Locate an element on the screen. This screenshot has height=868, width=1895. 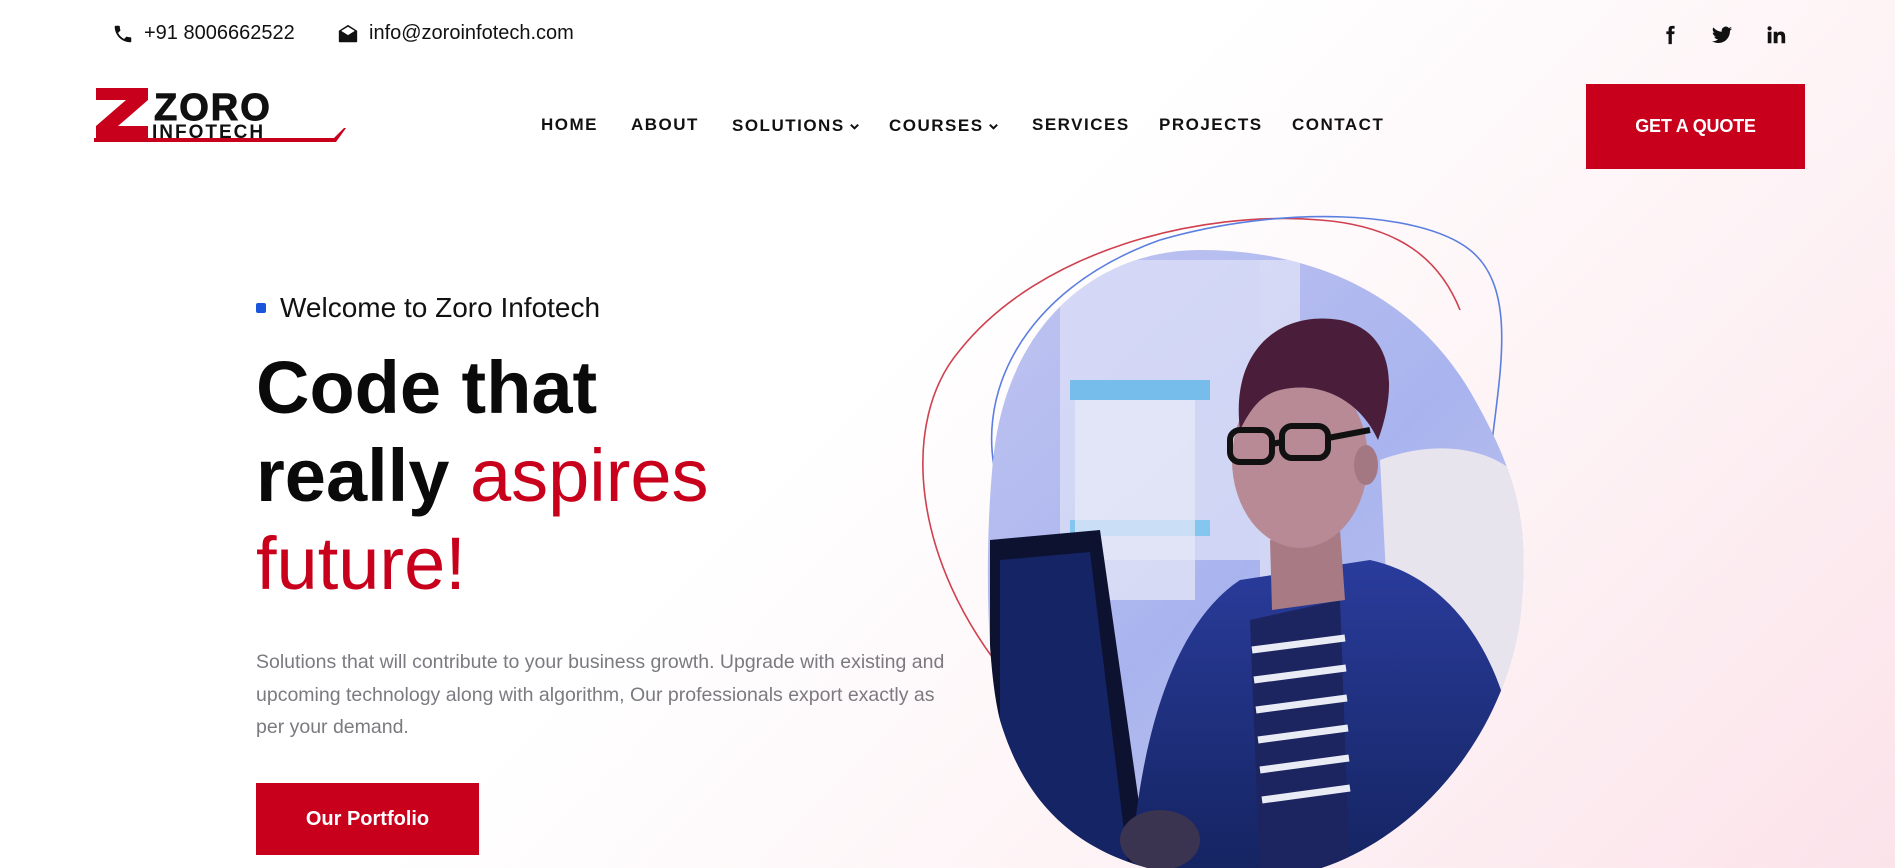
facebook-link is located at coordinates (1670, 35).